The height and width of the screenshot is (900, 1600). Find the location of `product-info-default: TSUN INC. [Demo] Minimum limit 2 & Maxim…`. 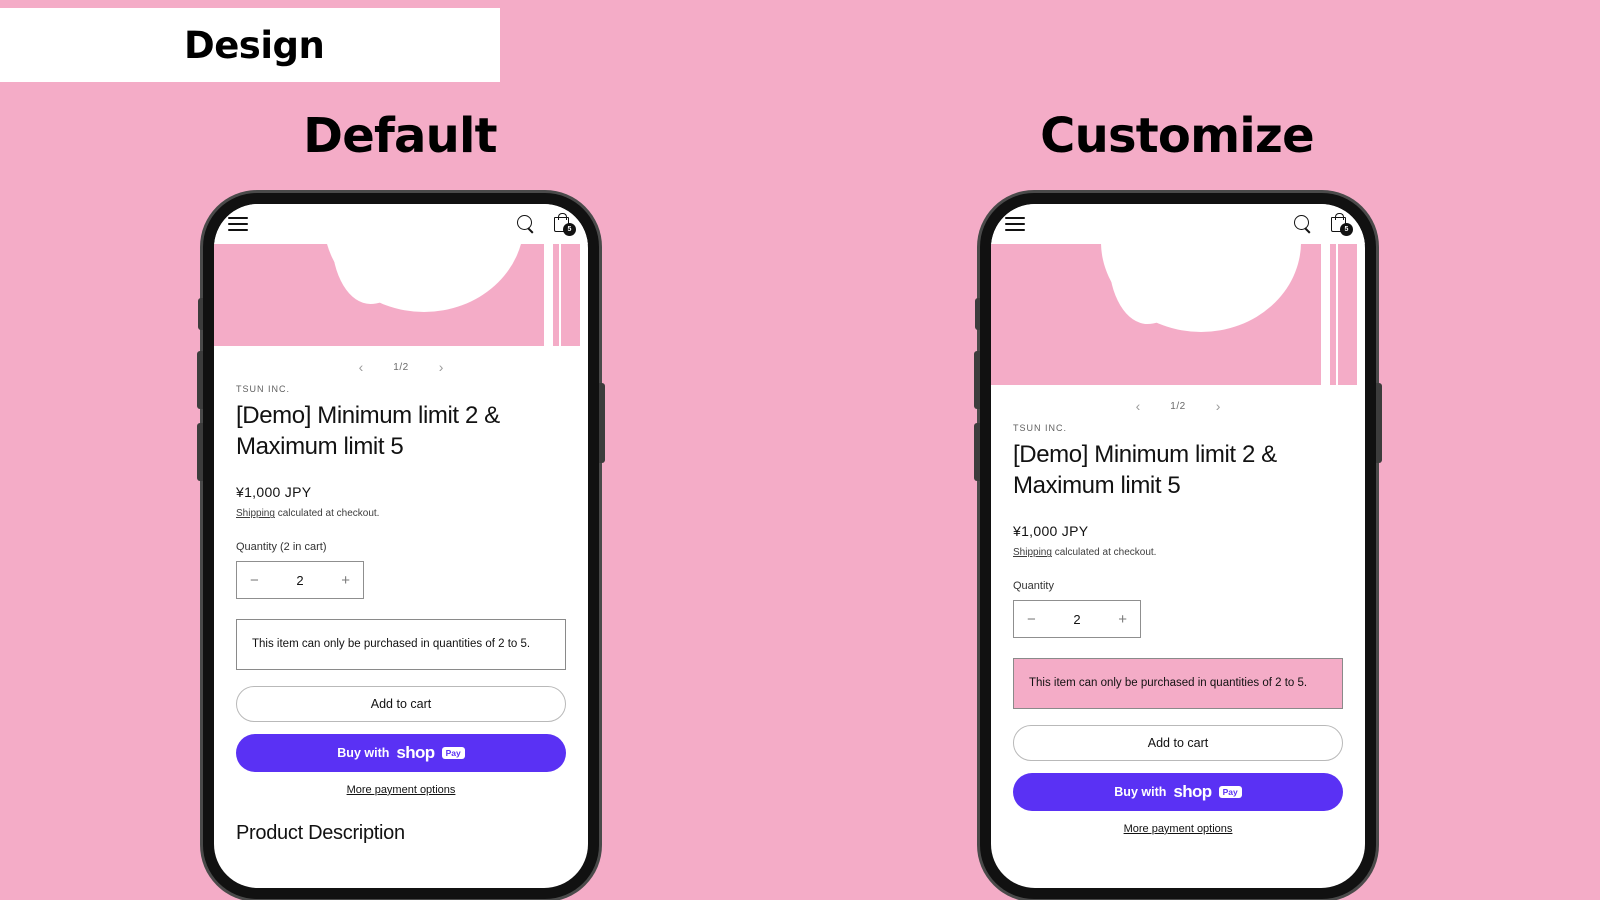

product-info-default: TSUN INC. [Demo] Minimum limit 2 & Maxim… is located at coordinates (401, 614).